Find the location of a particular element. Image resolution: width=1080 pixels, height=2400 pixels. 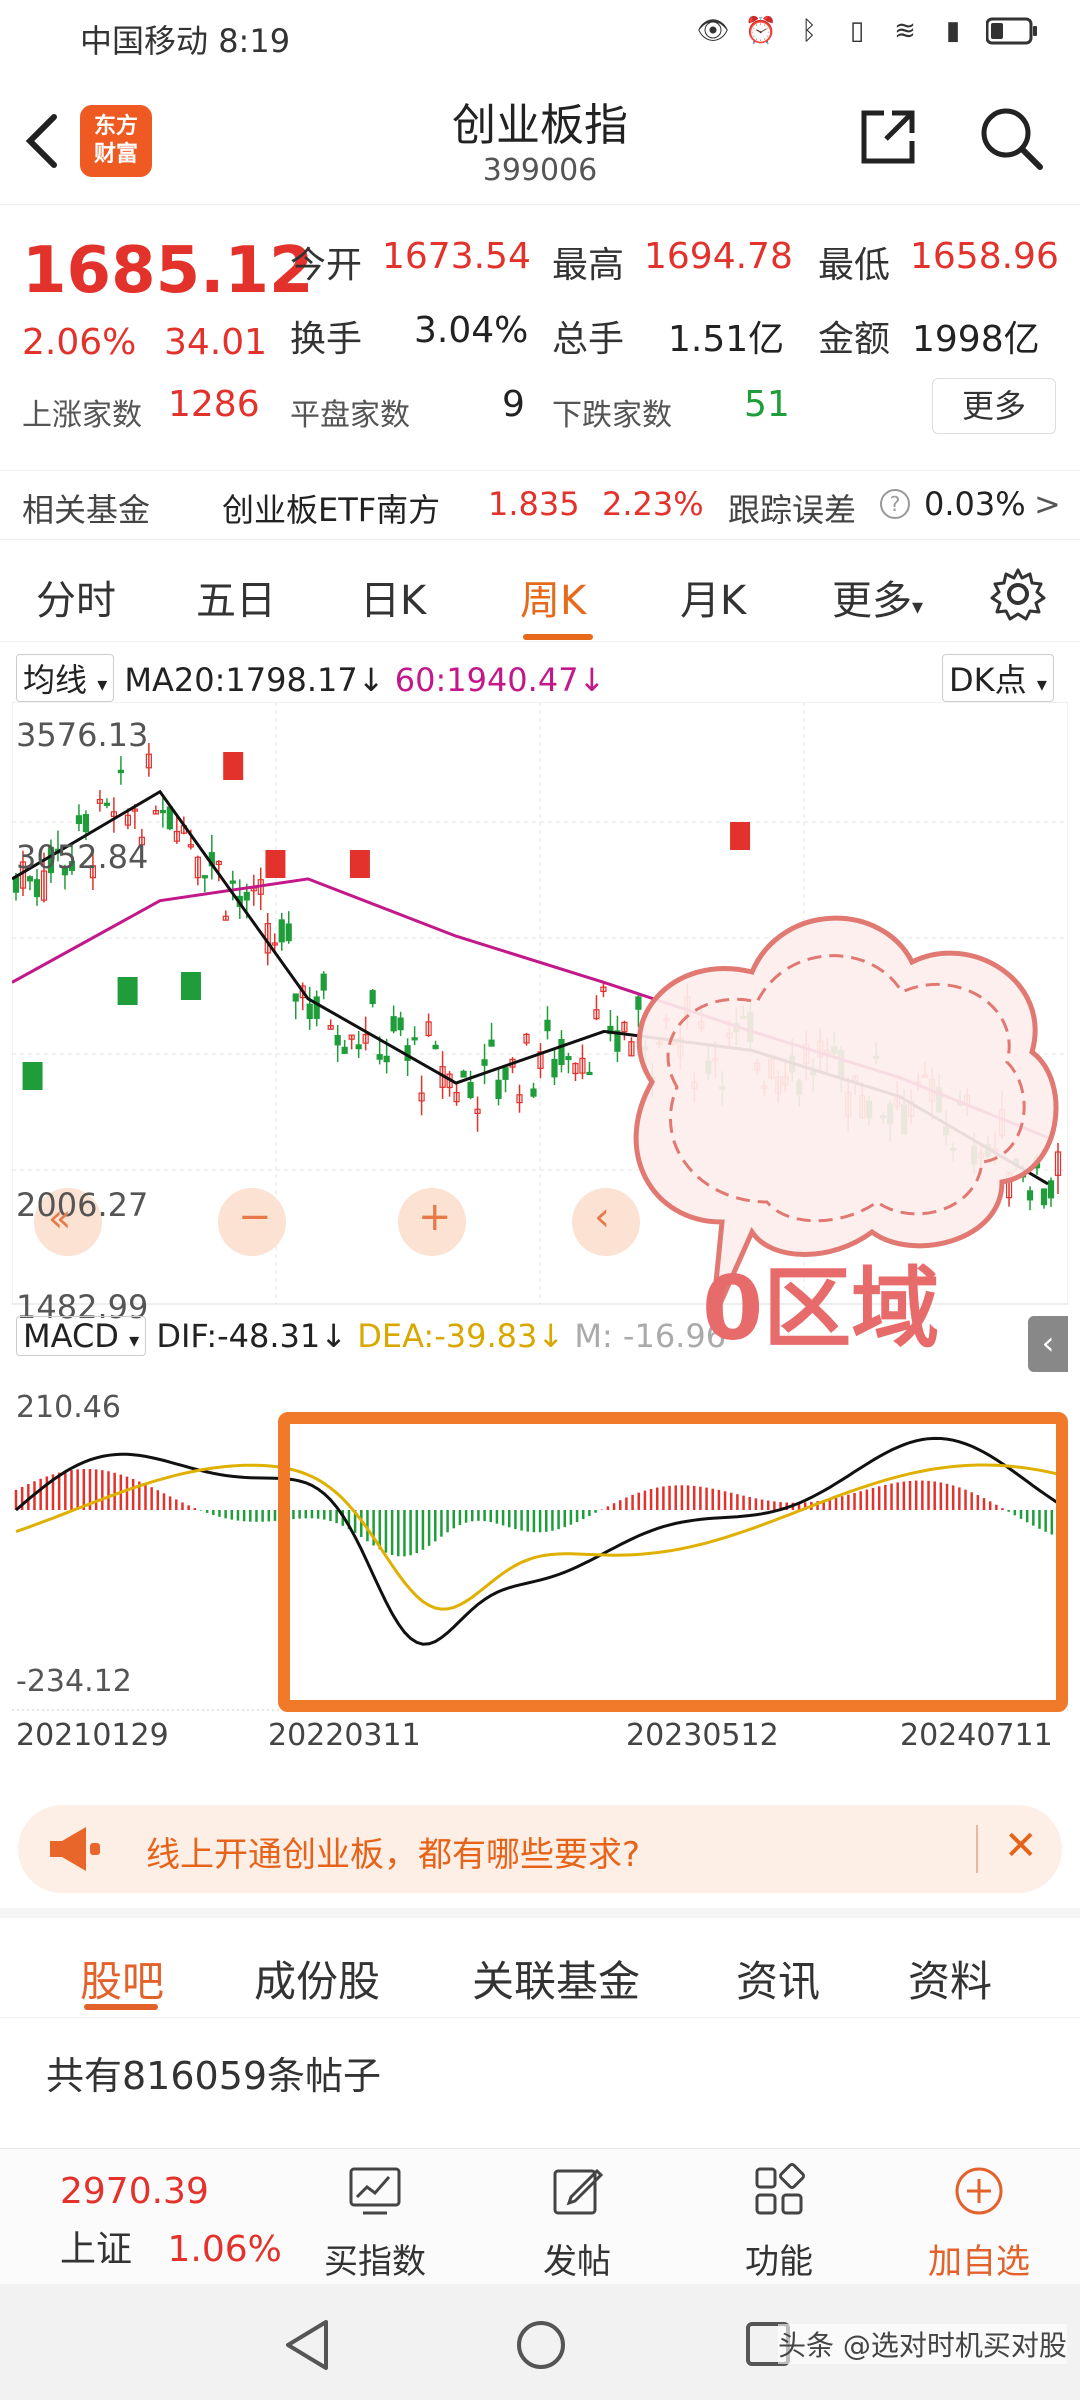

tab-weekly: 周K is located at coordinates (553, 597).